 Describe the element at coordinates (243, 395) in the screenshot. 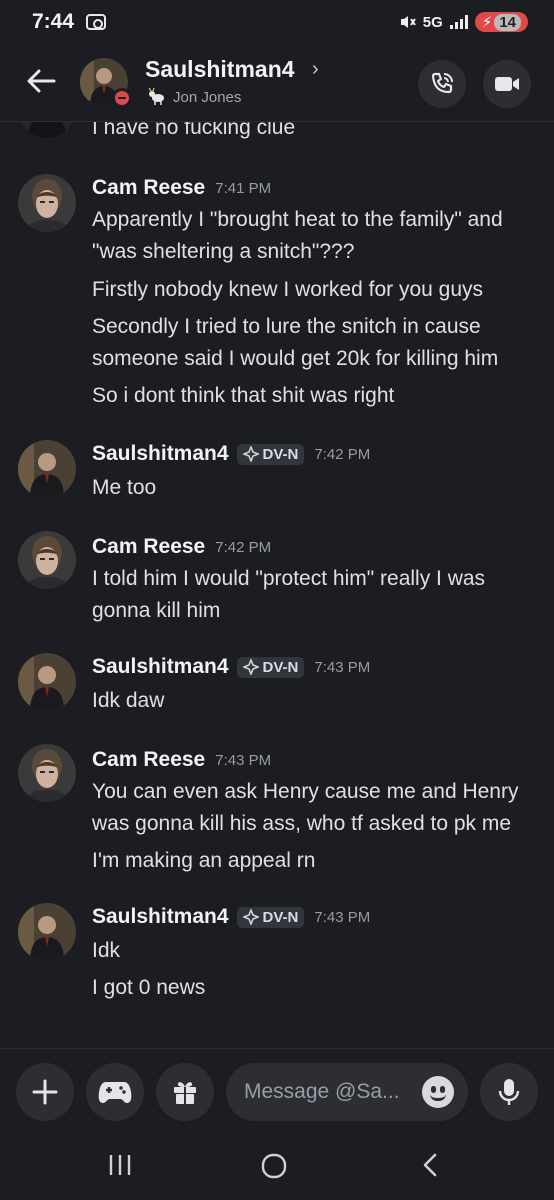

I see `message-text: So i dont think that shit was right` at that location.